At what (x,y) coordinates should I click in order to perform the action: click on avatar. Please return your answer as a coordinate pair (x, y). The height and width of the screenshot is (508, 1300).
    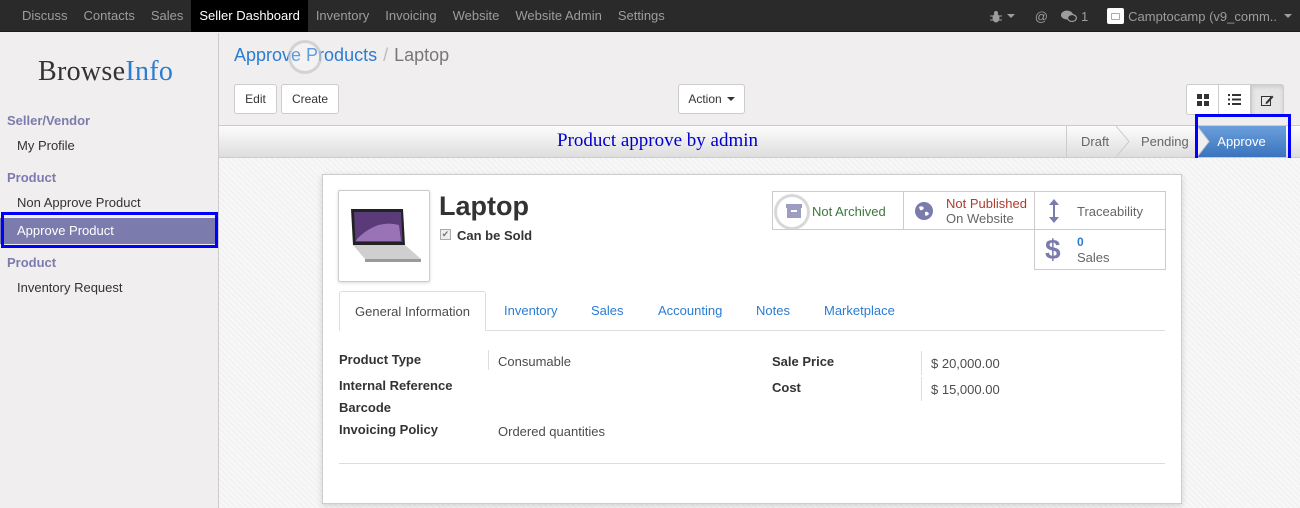
    Looking at the image, I should click on (1116, 16).